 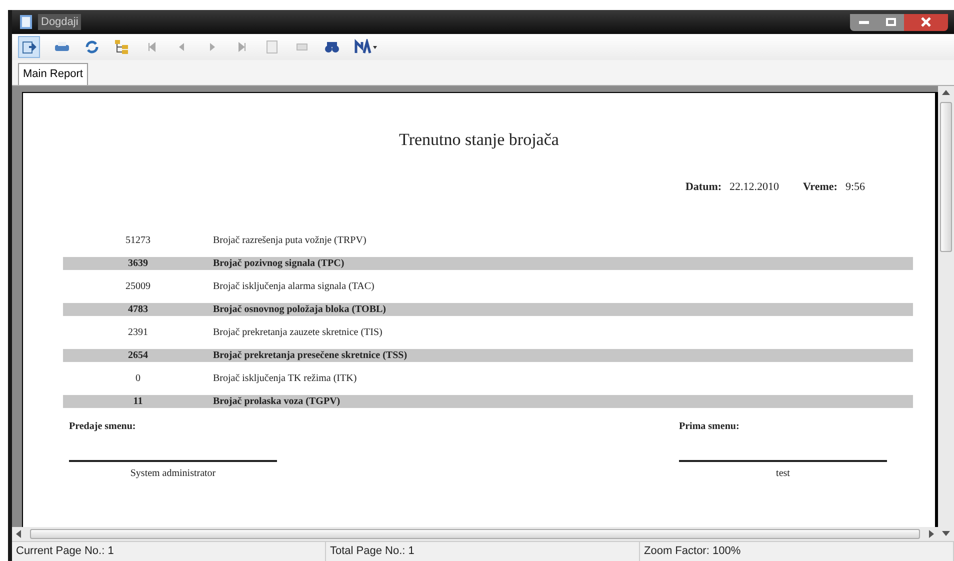 What do you see at coordinates (122, 47) in the screenshot?
I see `group-tree-icon` at bounding box center [122, 47].